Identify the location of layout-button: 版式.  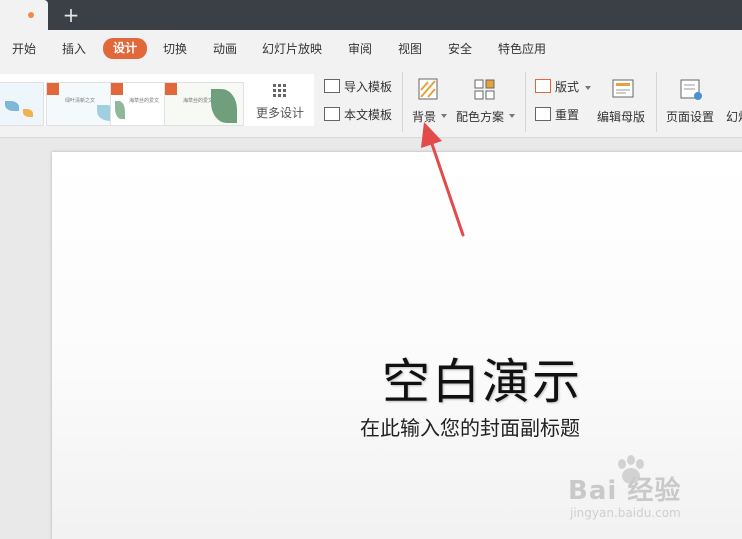
(563, 86).